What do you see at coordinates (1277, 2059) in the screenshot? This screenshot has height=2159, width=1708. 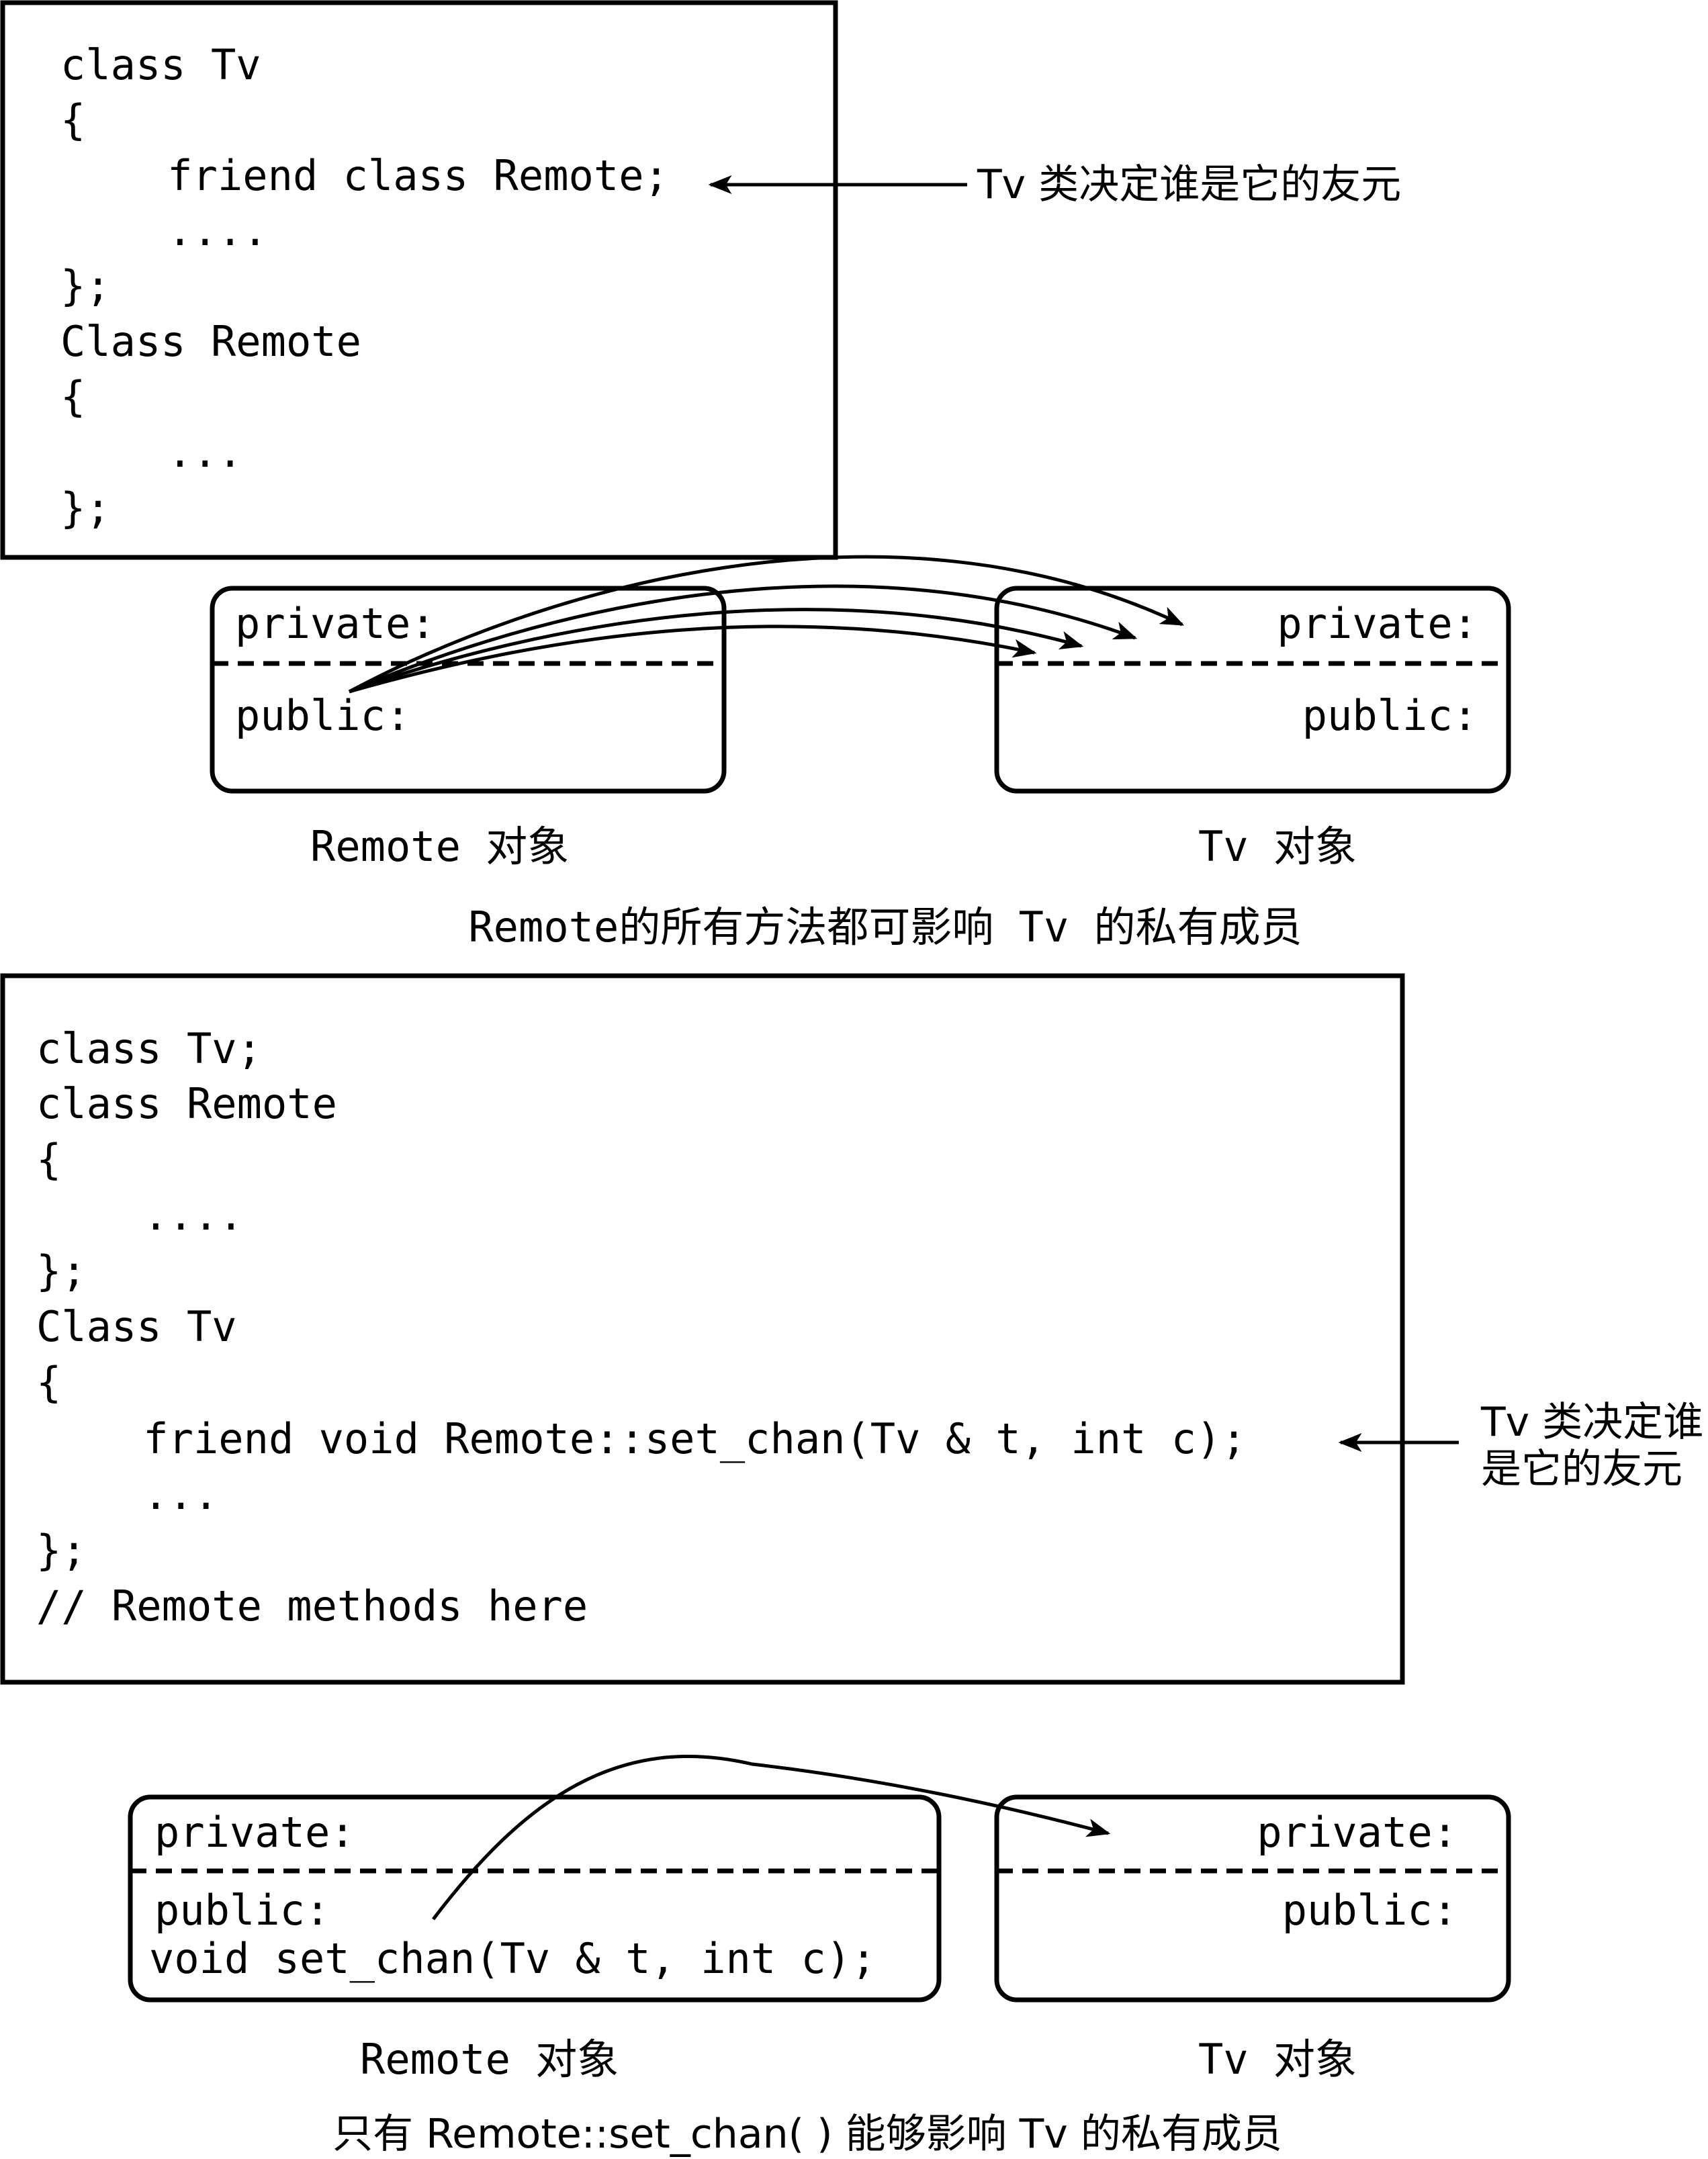 I see `bottom-tv-caption: Tv 对象` at bounding box center [1277, 2059].